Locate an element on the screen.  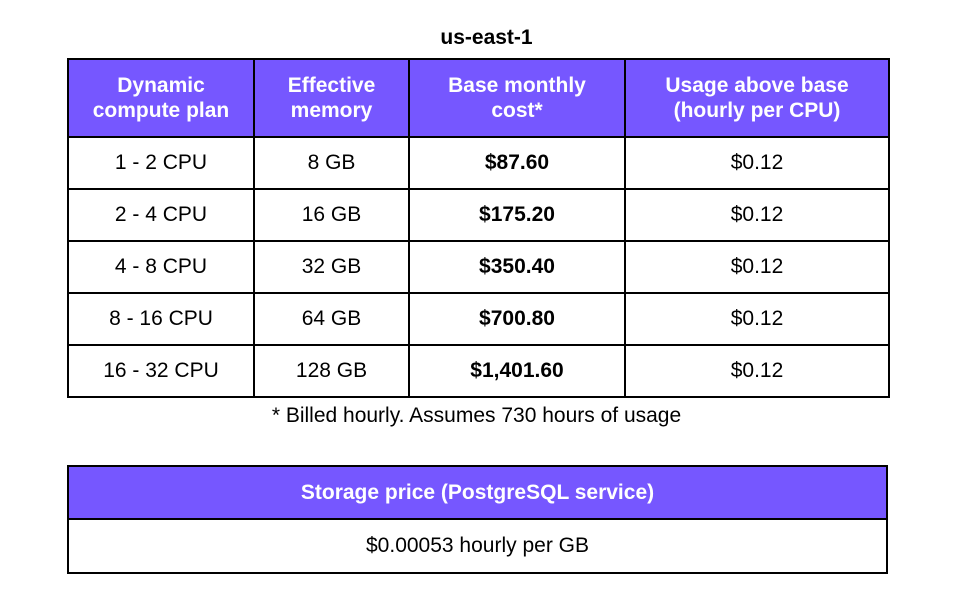
header-compute-plan: Dynamic compute plan is located at coordinates (161, 98).